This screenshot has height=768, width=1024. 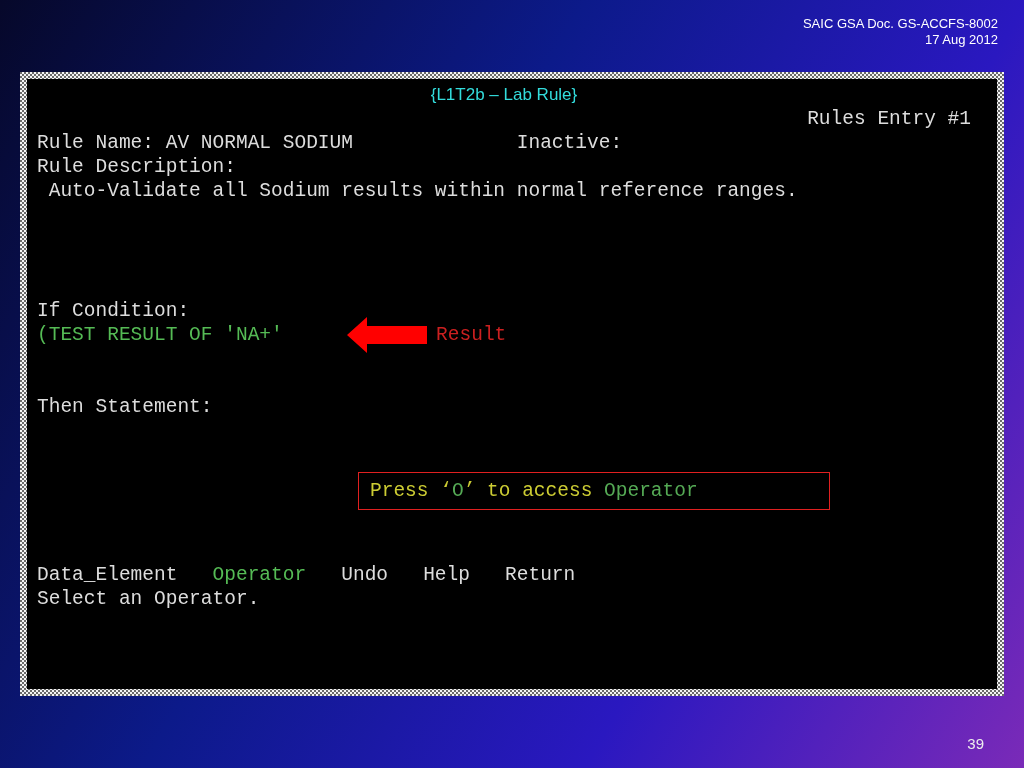 I want to click on then-statement-label: Then Statement:, so click(x=125, y=407).